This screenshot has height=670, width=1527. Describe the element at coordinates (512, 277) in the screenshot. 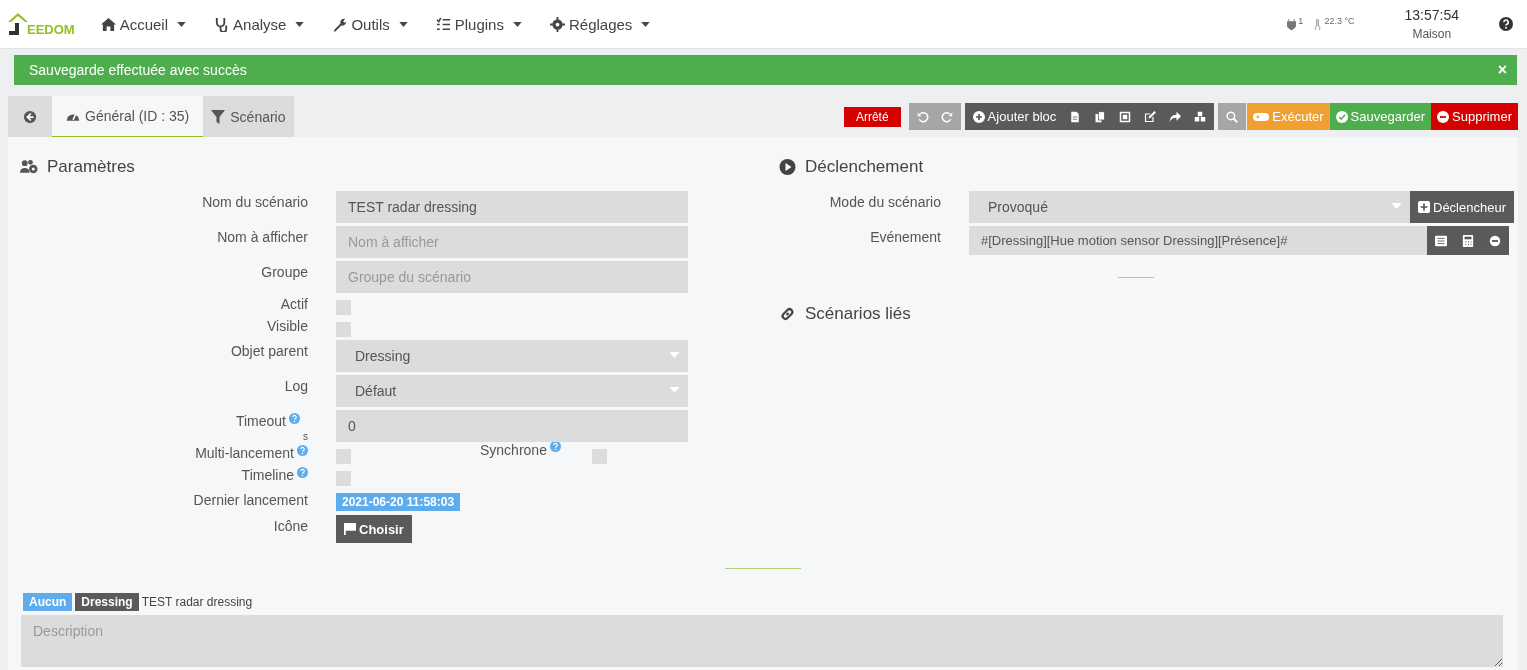

I see `input-field: Groupe du scénario` at that location.